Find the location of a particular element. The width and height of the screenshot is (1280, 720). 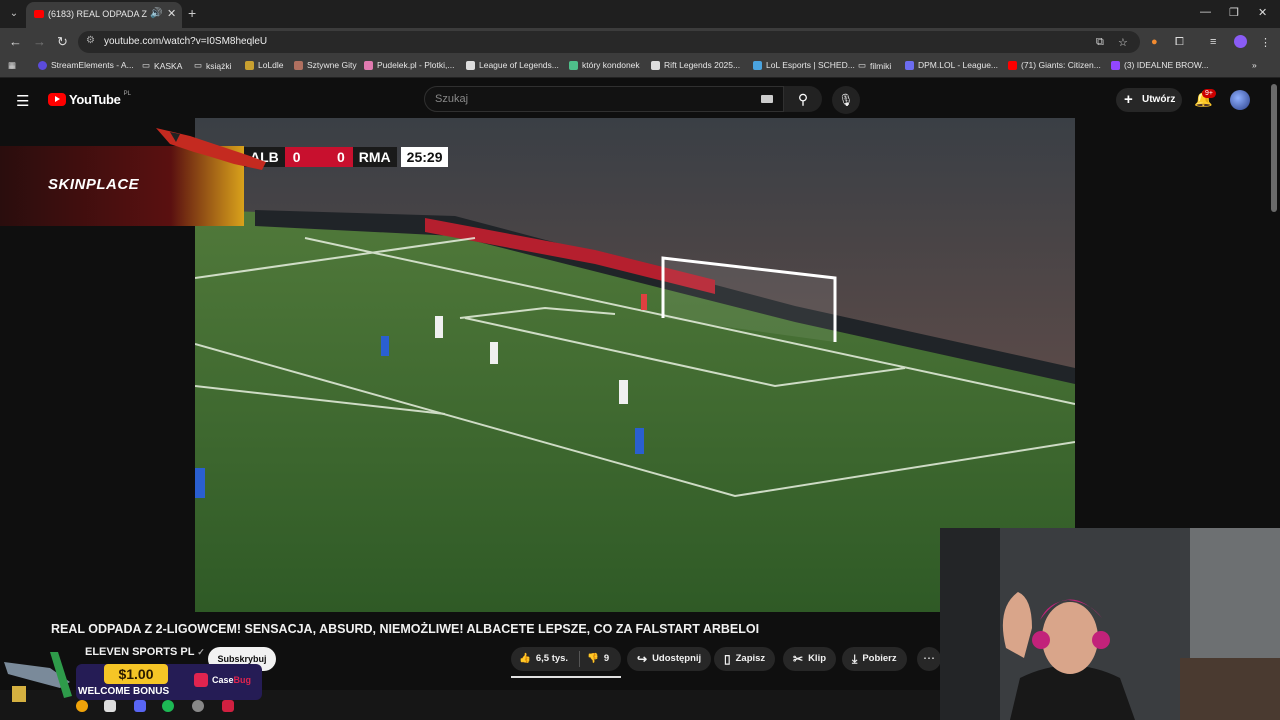

like-dislike-group: 👍 6,5 tys. 👎 9 is located at coordinates (566, 659).